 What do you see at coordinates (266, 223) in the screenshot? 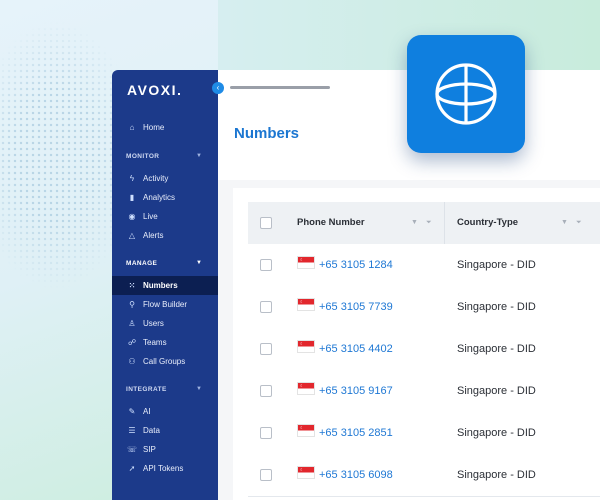
I see `select-all-checkbox` at bounding box center [266, 223].